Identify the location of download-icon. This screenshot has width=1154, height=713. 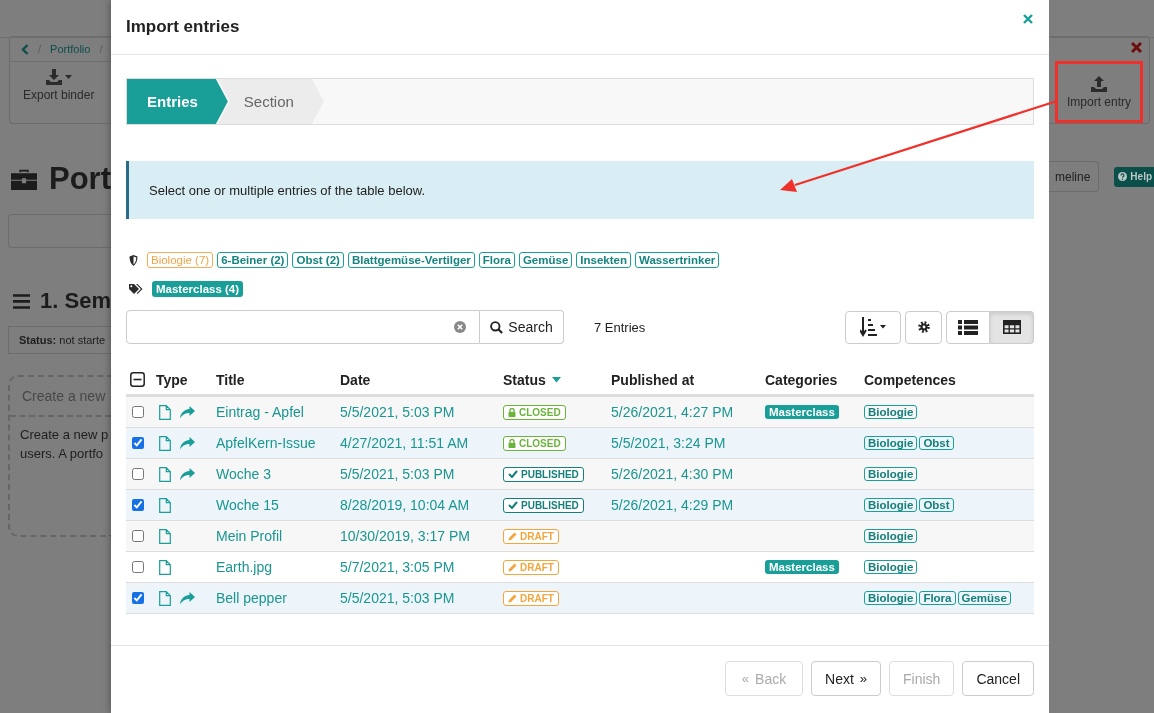
(58, 77).